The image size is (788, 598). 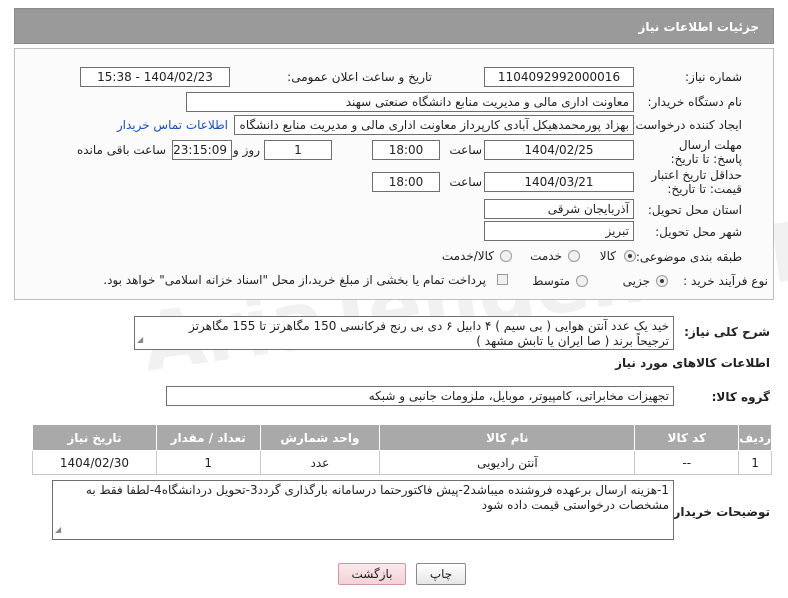 What do you see at coordinates (607, 256) in the screenshot?
I see `category-goods-label: کالا` at bounding box center [607, 256].